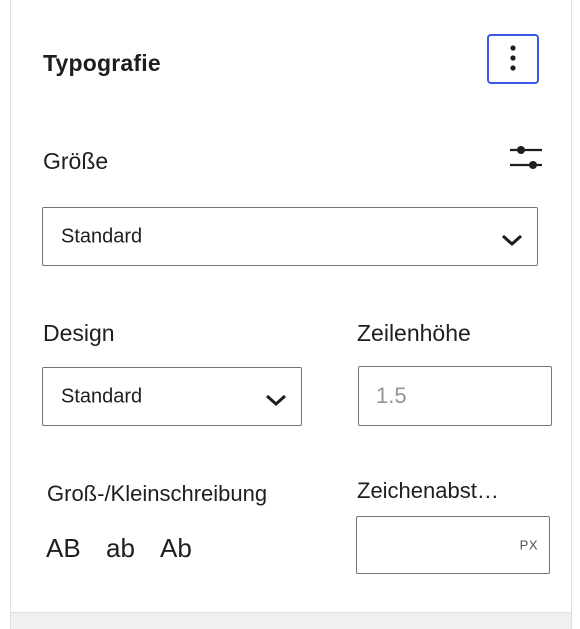  What do you see at coordinates (102, 63) in the screenshot?
I see `panel-title: Typografie` at bounding box center [102, 63].